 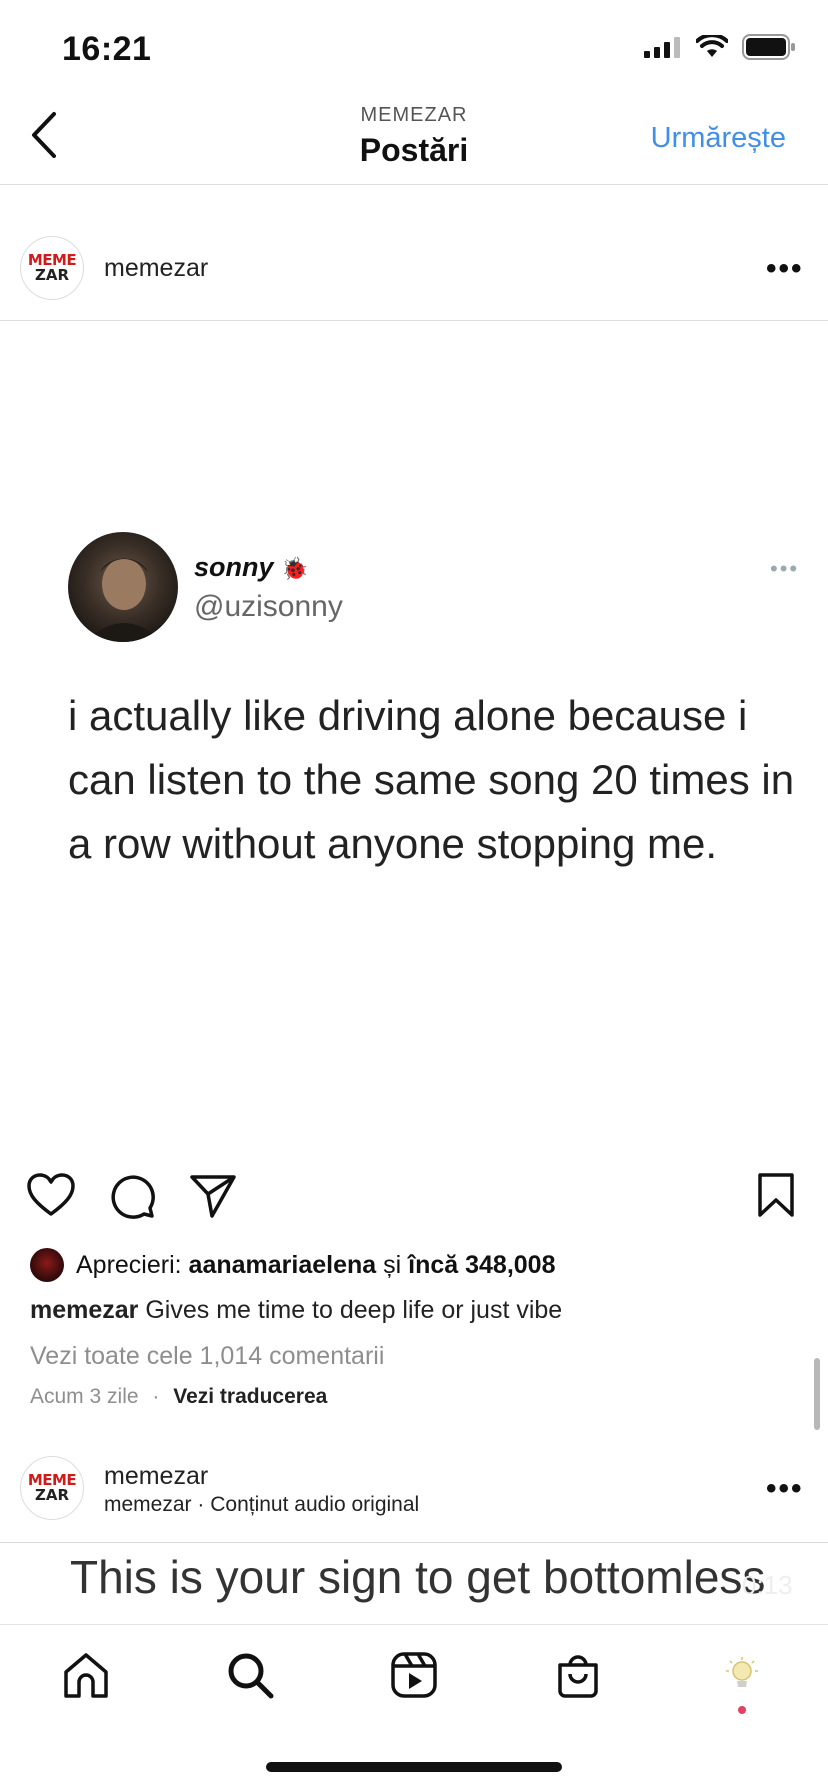 I want to click on post-username: memezar, so click(x=156, y=268).